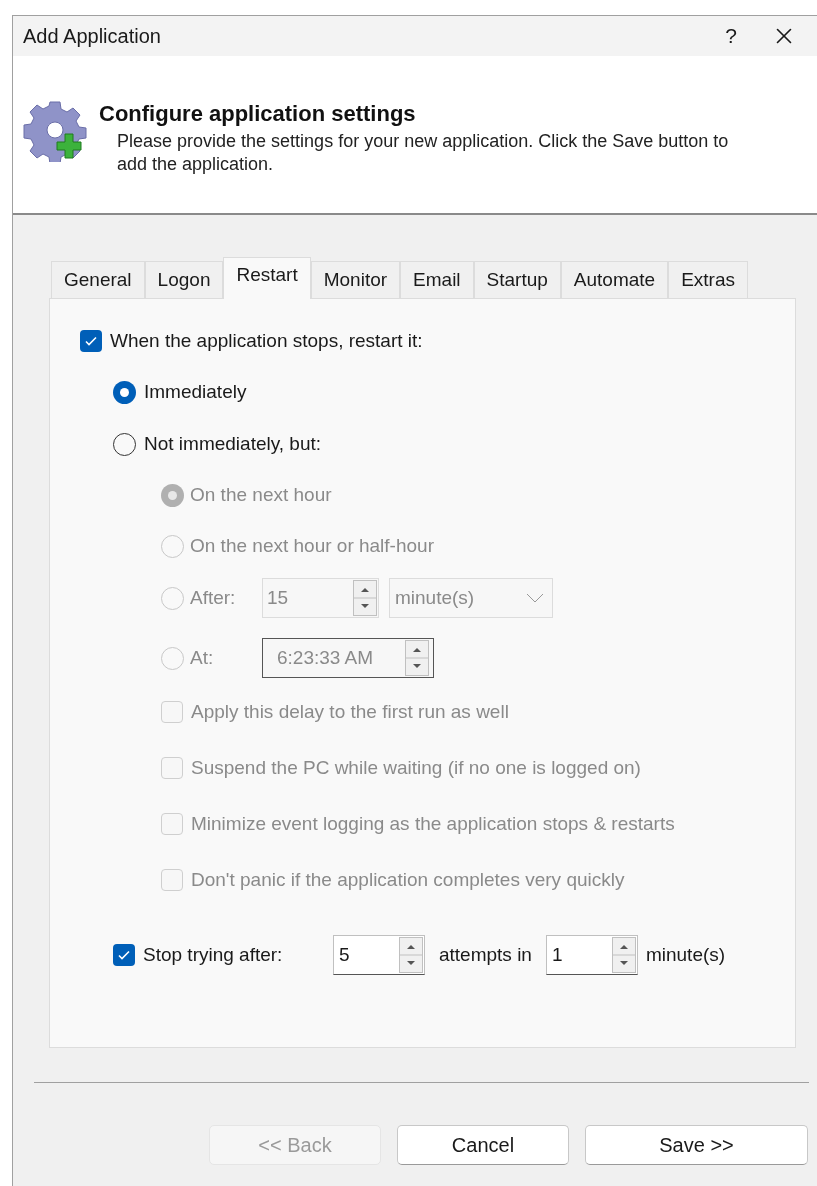  I want to click on field-label: minute(s), so click(685, 954).